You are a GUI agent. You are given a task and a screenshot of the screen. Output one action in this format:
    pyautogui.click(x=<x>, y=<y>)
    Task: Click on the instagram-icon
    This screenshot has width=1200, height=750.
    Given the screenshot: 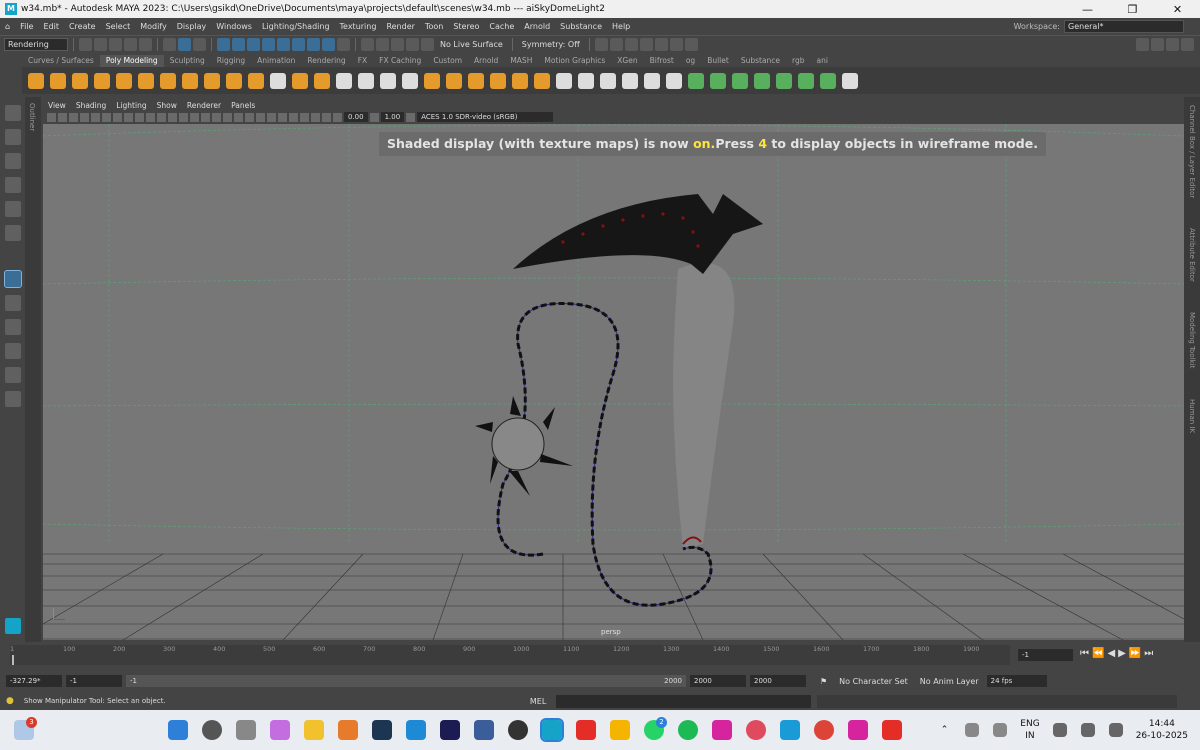 What is the action you would take?
    pyautogui.click(x=722, y=730)
    